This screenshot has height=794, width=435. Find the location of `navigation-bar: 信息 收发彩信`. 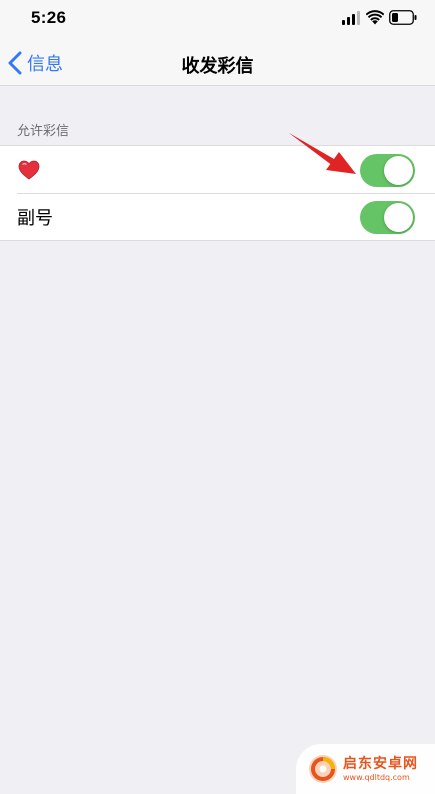

navigation-bar: 信息 收发彩信 is located at coordinates (217, 63).